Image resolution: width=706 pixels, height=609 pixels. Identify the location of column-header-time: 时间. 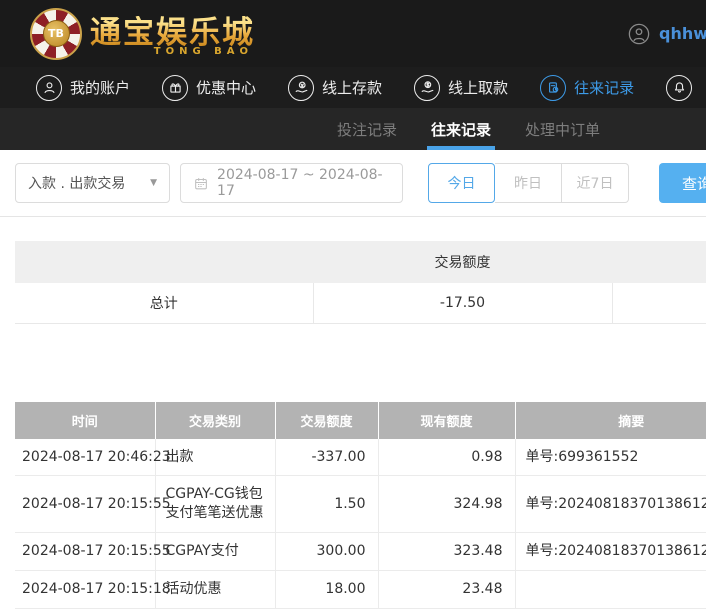
(85, 420).